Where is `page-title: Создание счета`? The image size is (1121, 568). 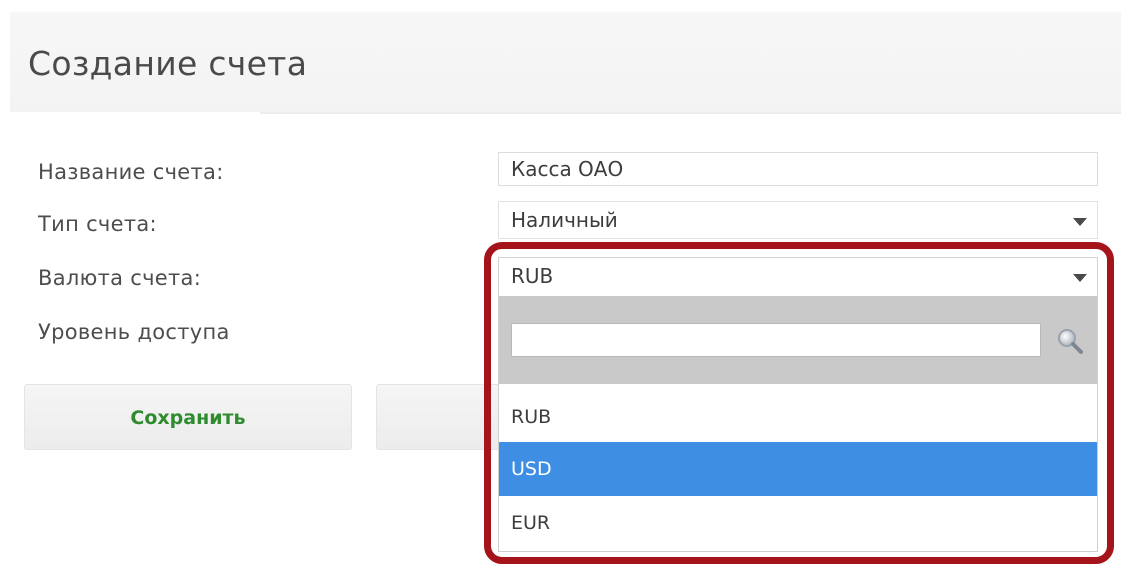 page-title: Создание счета is located at coordinates (168, 63).